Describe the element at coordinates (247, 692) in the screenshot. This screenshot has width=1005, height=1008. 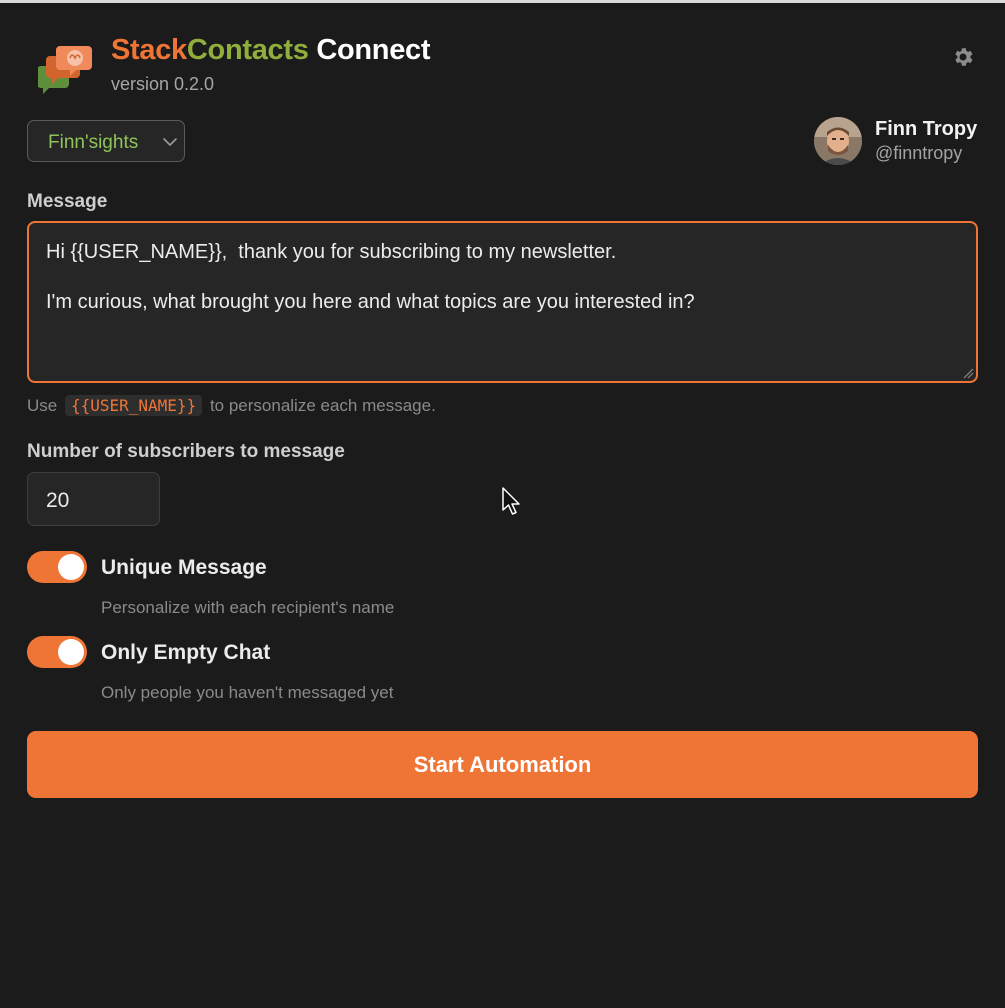
I see `only-empty-chat-description: Only people you haven't messaged yet` at that location.